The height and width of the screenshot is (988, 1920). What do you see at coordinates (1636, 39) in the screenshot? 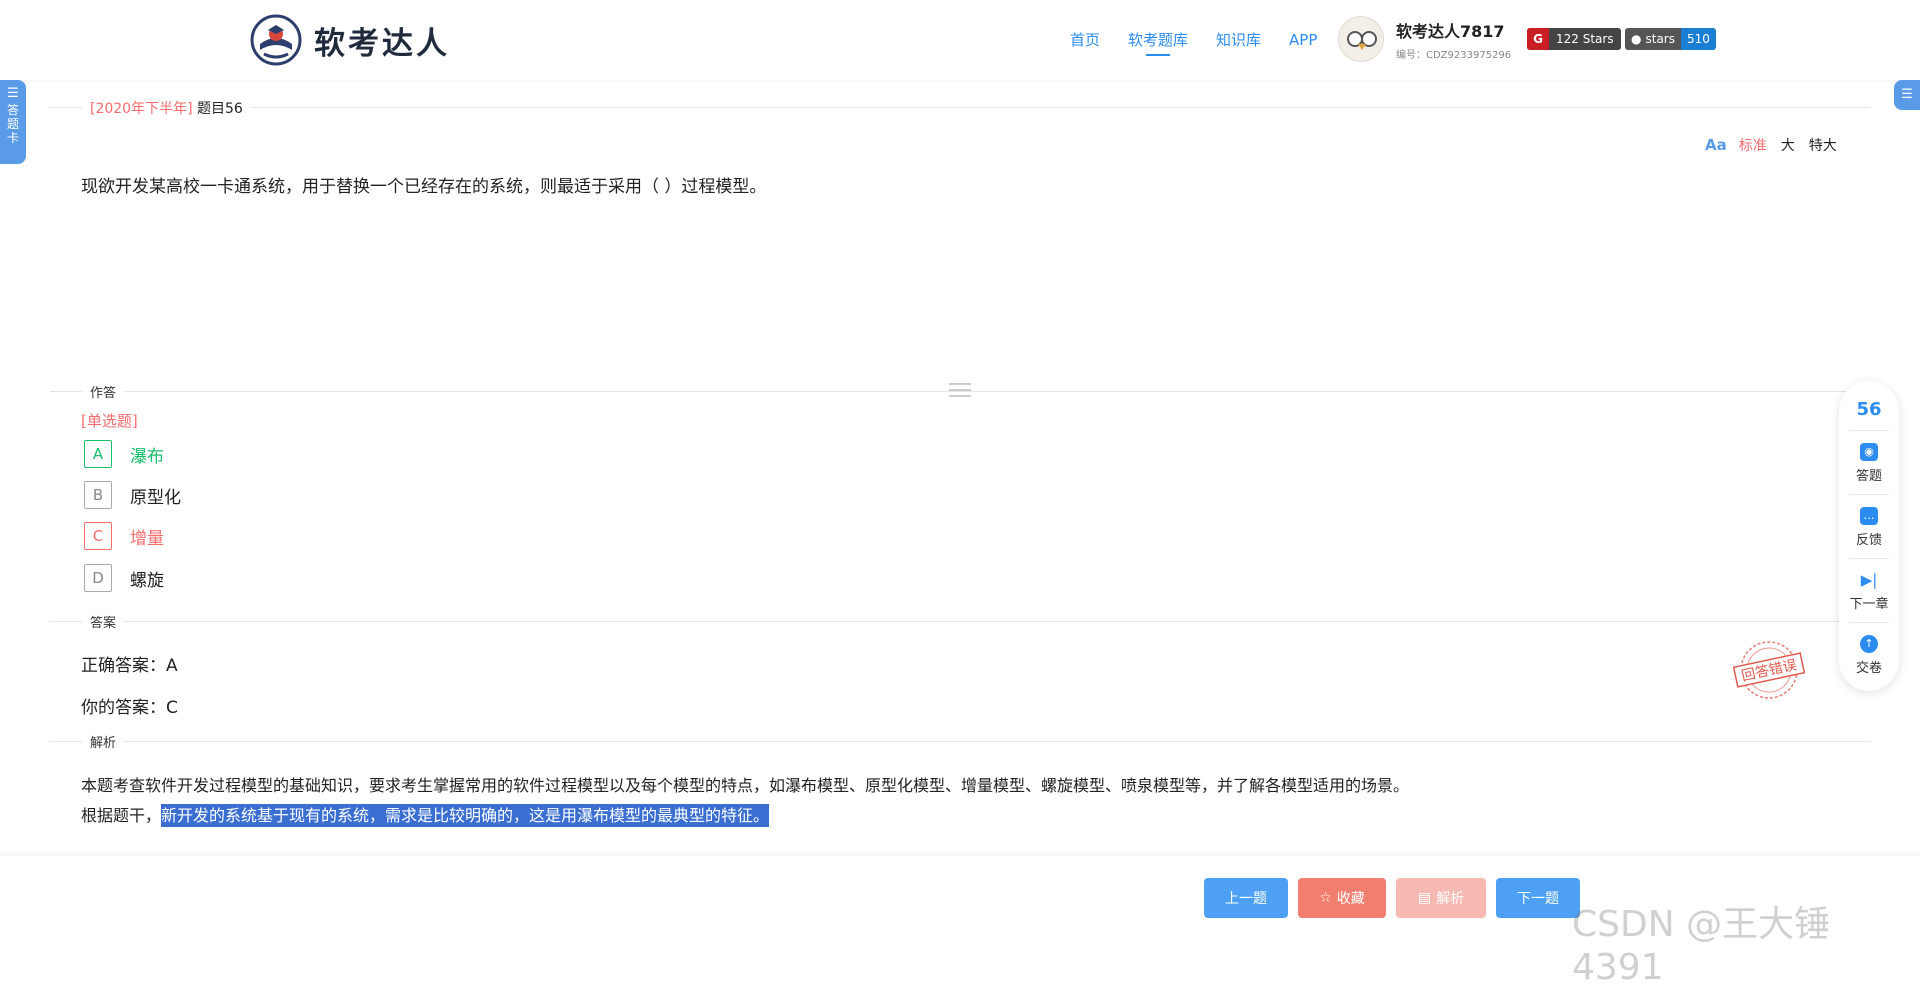
I see `github-icon: ●` at bounding box center [1636, 39].